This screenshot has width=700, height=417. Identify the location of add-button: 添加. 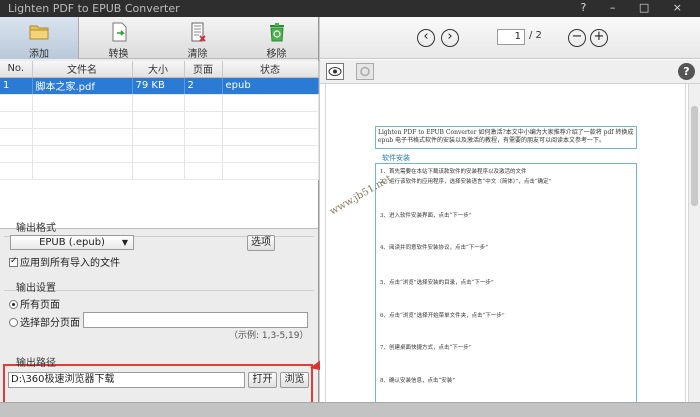
(39, 38).